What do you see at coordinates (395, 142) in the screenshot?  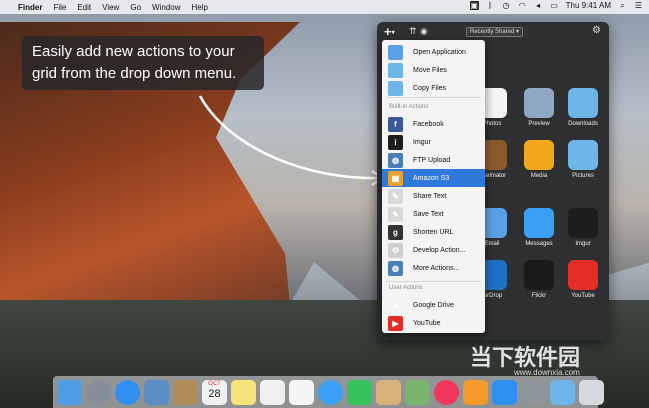 I see `imgur-icon: i` at bounding box center [395, 142].